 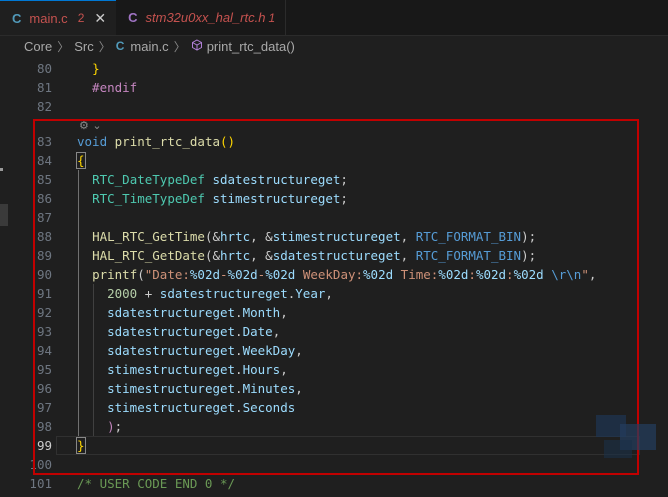 I want to click on code-text: #endif, so click(x=107, y=87).